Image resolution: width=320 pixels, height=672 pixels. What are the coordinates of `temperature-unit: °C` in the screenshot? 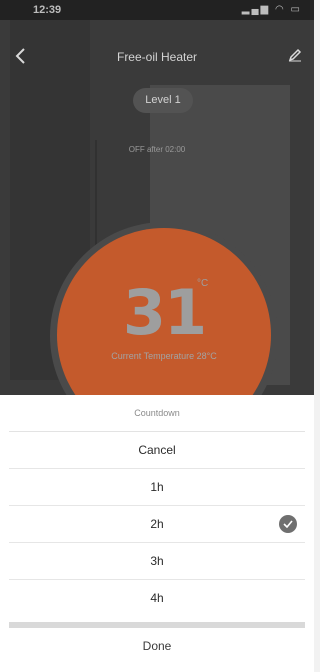 It's located at (203, 283).